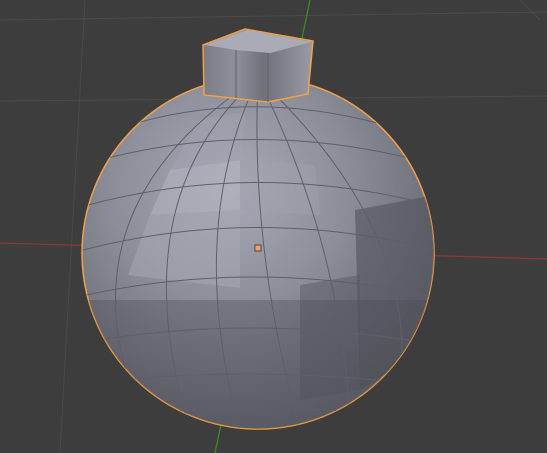 The height and width of the screenshot is (453, 547). Describe the element at coordinates (258, 248) in the screenshot. I see `object-origin-point` at that location.